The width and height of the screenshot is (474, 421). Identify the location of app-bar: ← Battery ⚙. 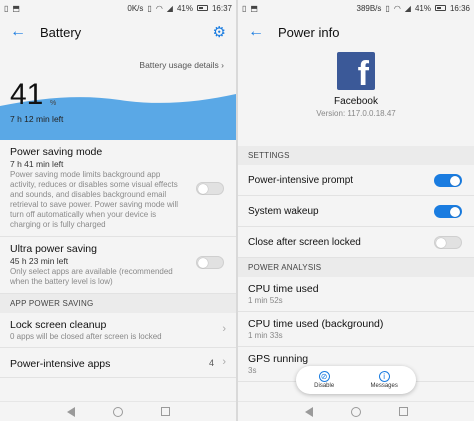
(118, 32).